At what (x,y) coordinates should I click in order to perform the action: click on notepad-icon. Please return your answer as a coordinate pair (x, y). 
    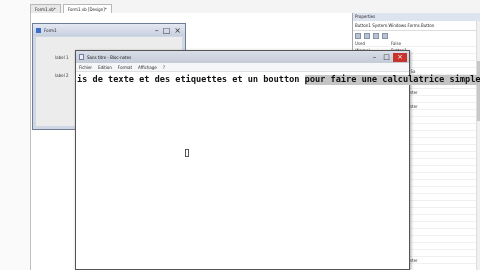
    Looking at the image, I should click on (81, 57).